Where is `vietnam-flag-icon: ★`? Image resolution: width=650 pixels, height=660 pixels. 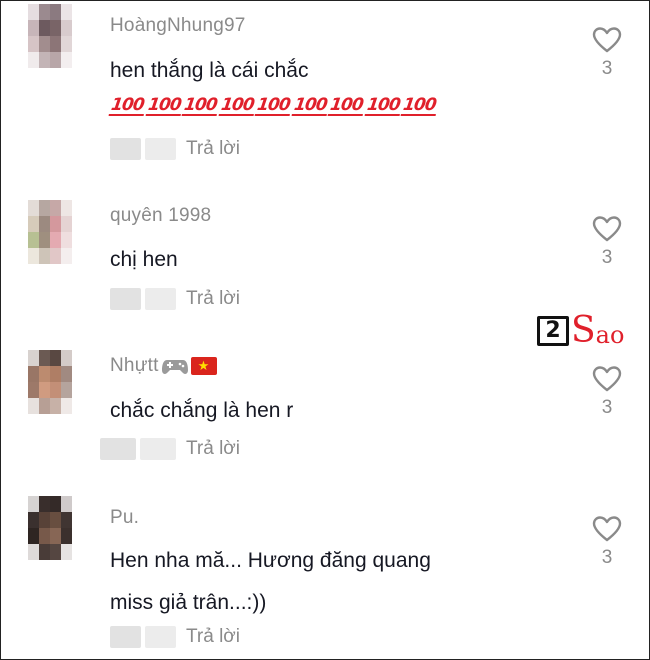
vietnam-flag-icon: ★ is located at coordinates (203, 365).